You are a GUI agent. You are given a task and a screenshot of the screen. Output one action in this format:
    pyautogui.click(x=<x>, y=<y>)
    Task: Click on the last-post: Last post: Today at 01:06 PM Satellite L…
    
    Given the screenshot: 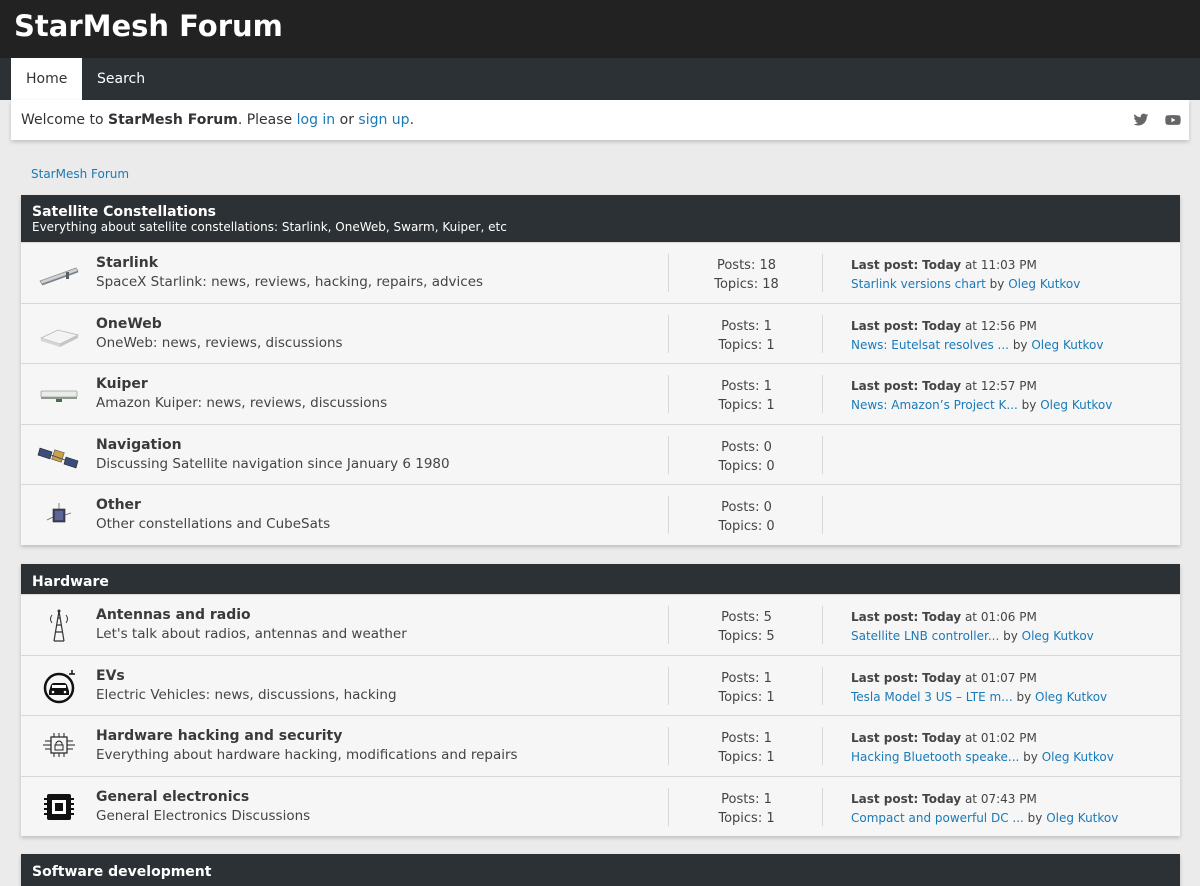 What is the action you would take?
    pyautogui.click(x=972, y=627)
    